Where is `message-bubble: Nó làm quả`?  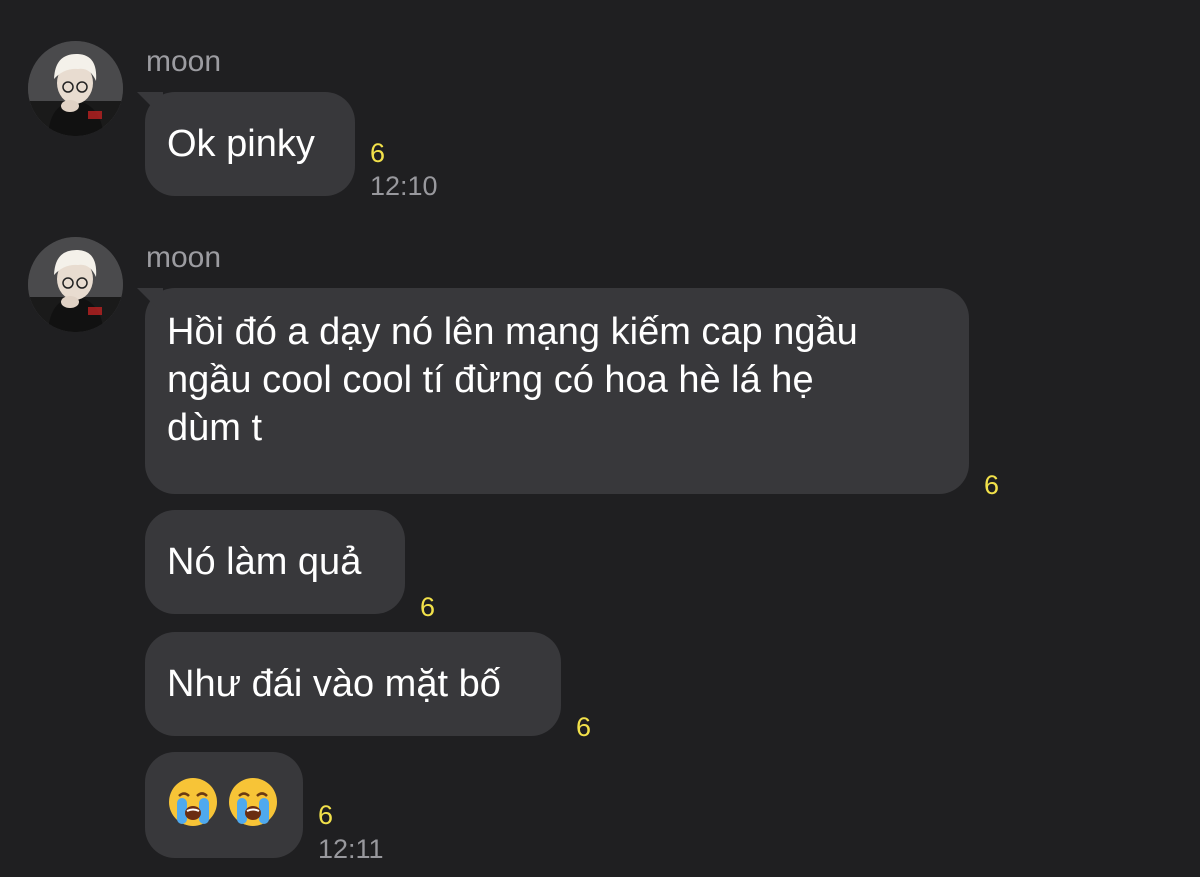 message-bubble: Nó làm quả is located at coordinates (275, 562).